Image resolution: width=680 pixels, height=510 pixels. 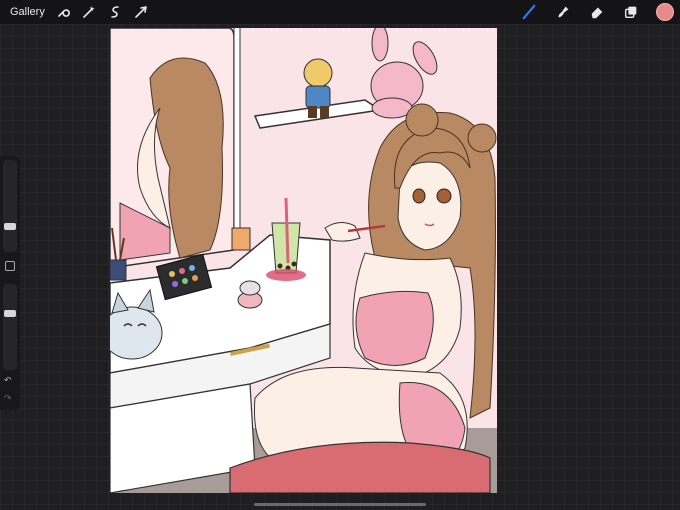 What do you see at coordinates (444, 196) in the screenshot?
I see `eye-right` at bounding box center [444, 196].